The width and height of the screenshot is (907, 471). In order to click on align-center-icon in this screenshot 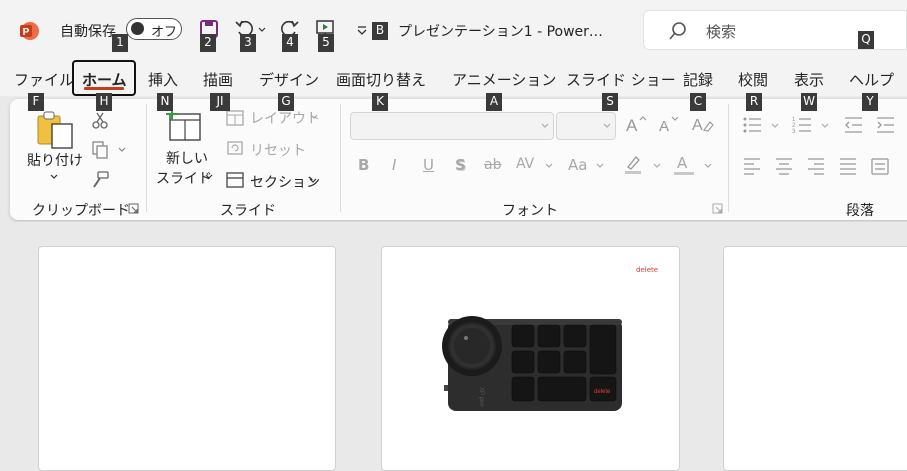, I will do `click(784, 166)`.